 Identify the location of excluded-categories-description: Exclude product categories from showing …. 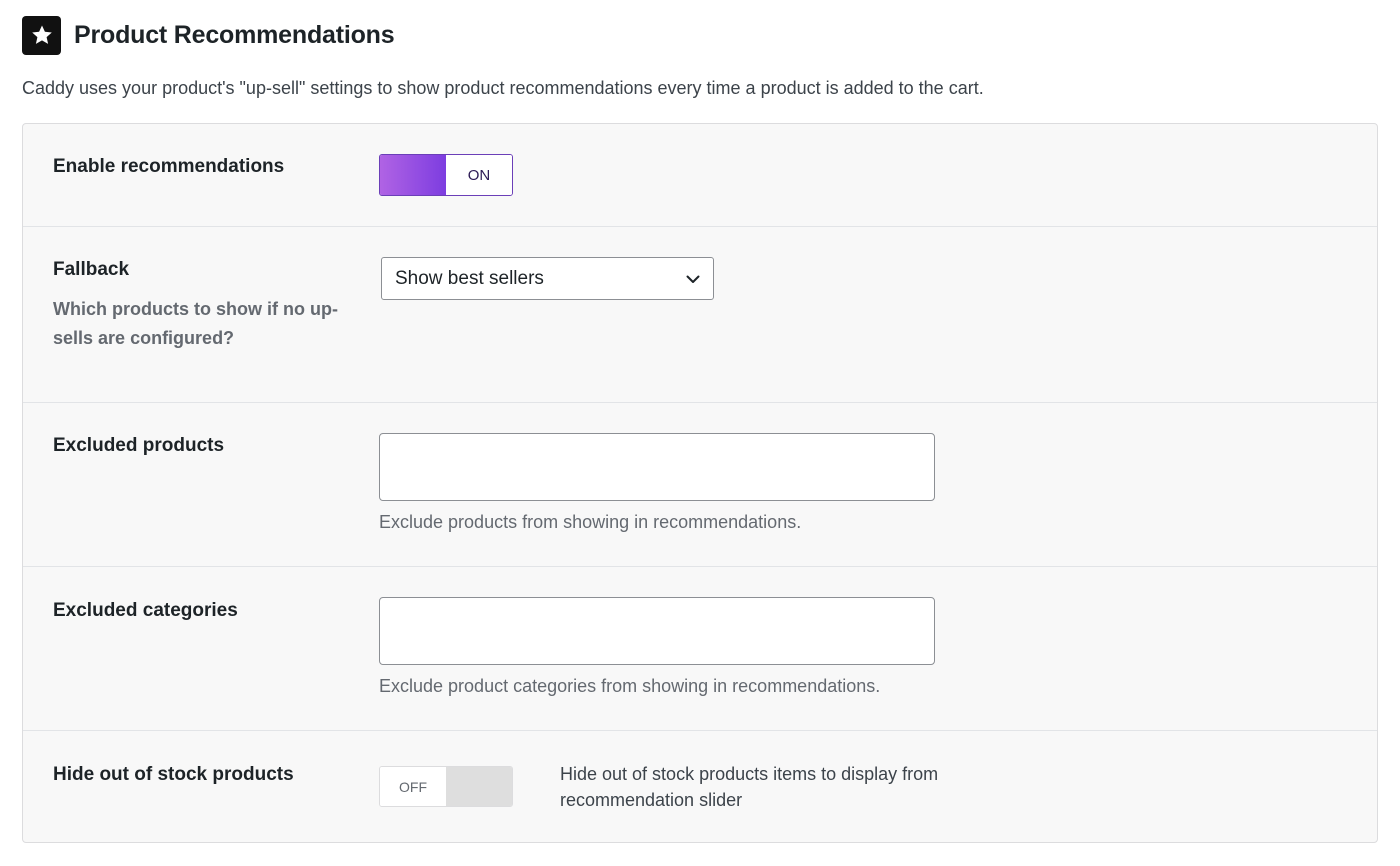
(630, 686).